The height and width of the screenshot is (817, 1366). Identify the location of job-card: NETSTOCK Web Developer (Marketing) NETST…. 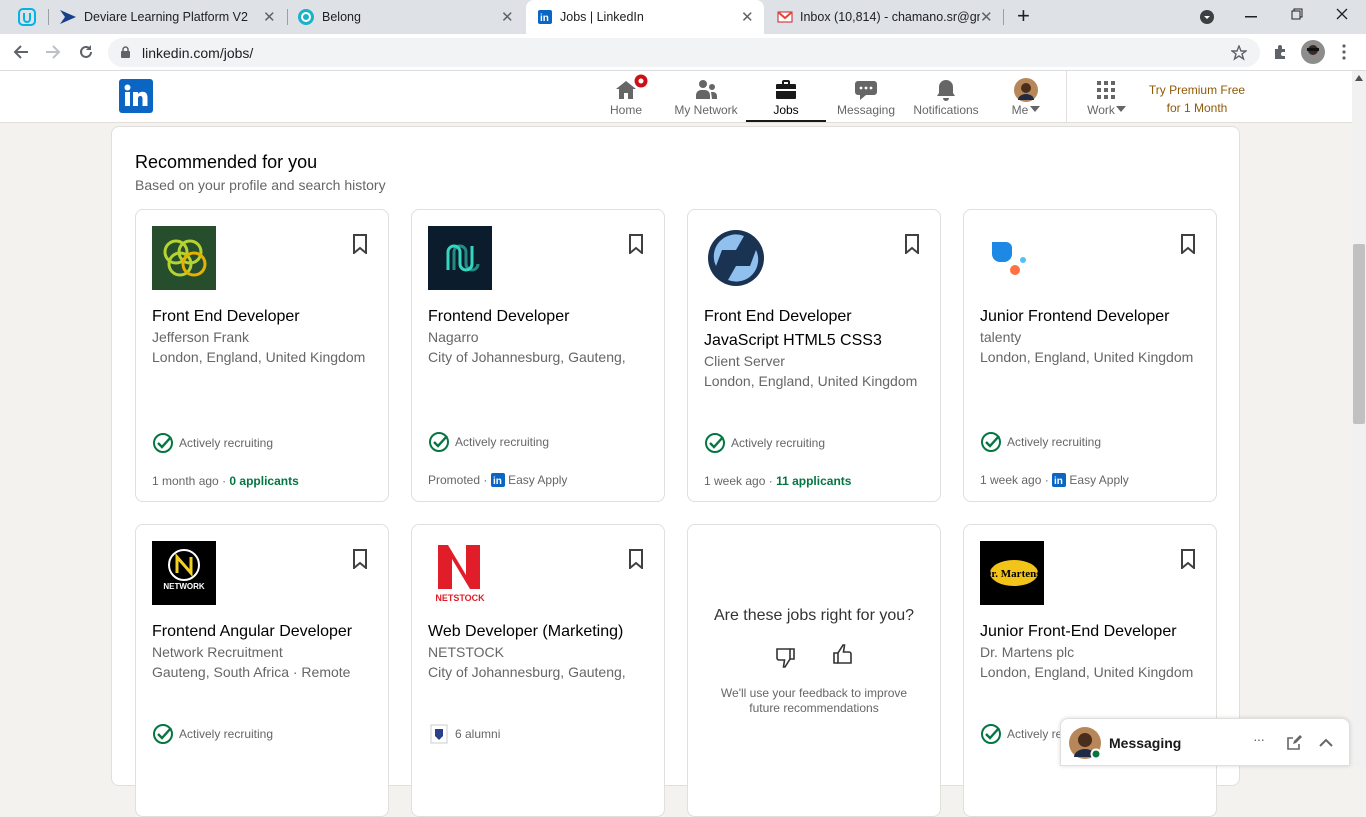
(538, 670).